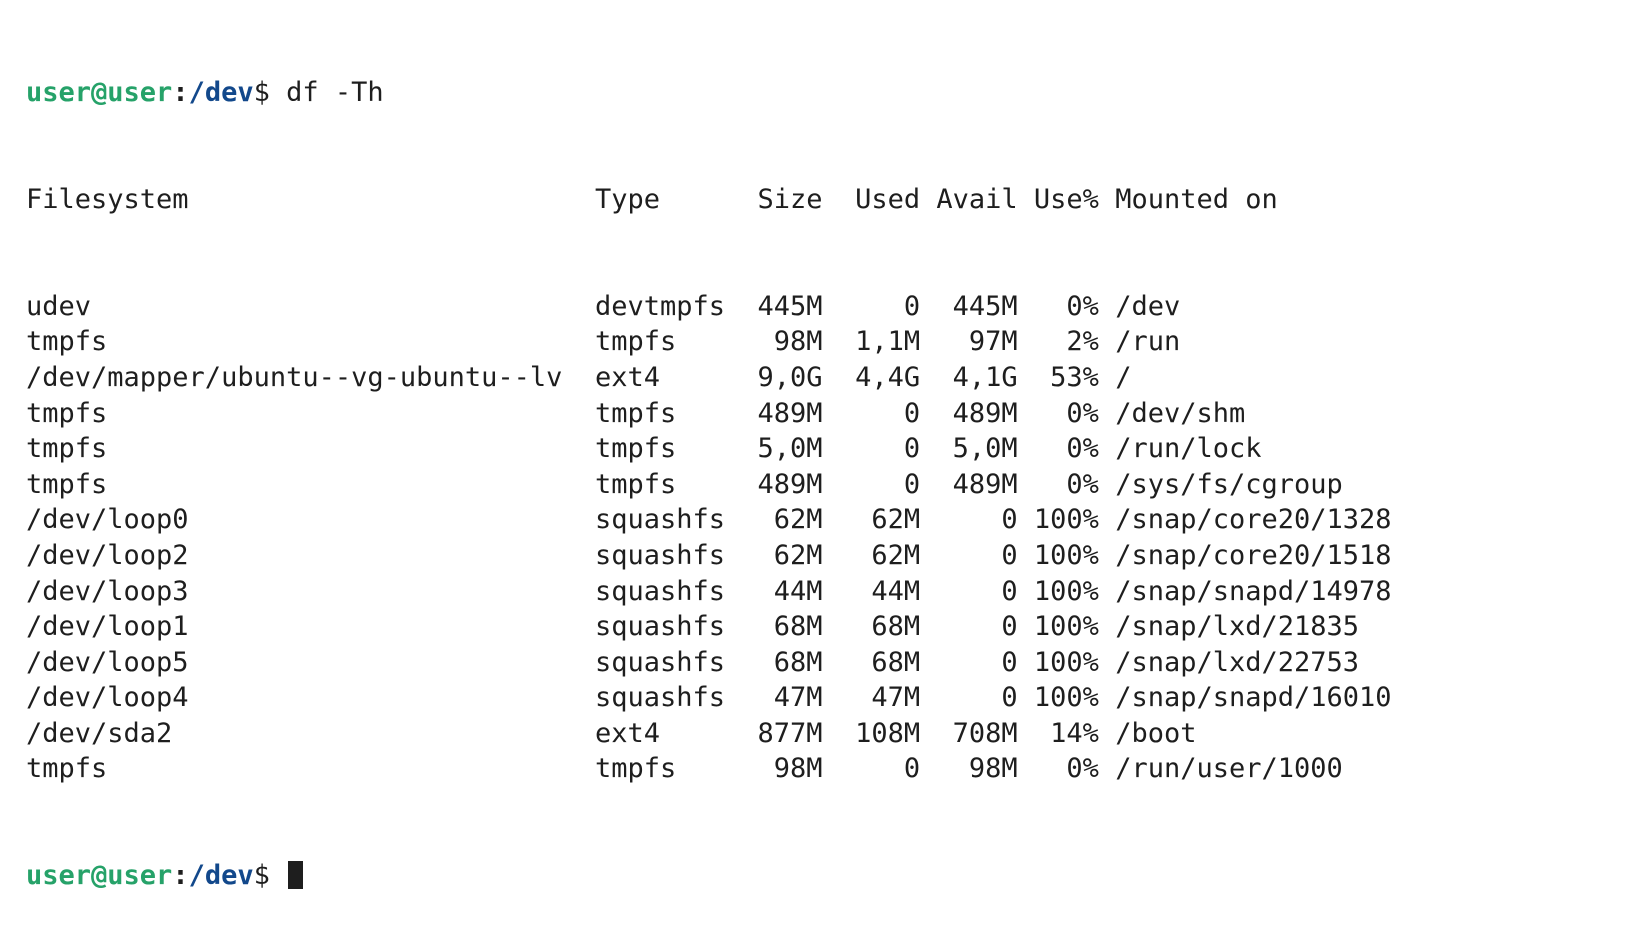  What do you see at coordinates (782, 199) in the screenshot?
I see `header-size: Size` at bounding box center [782, 199].